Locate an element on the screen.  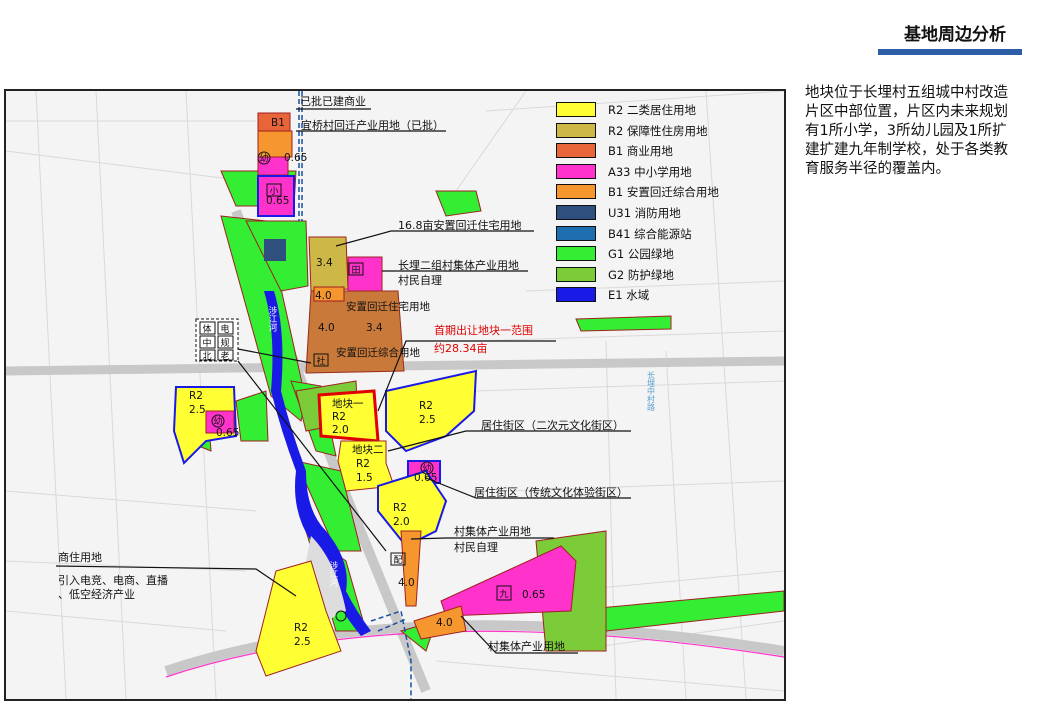
legend-label: R2 二类居住用地 is located at coordinates (652, 110).